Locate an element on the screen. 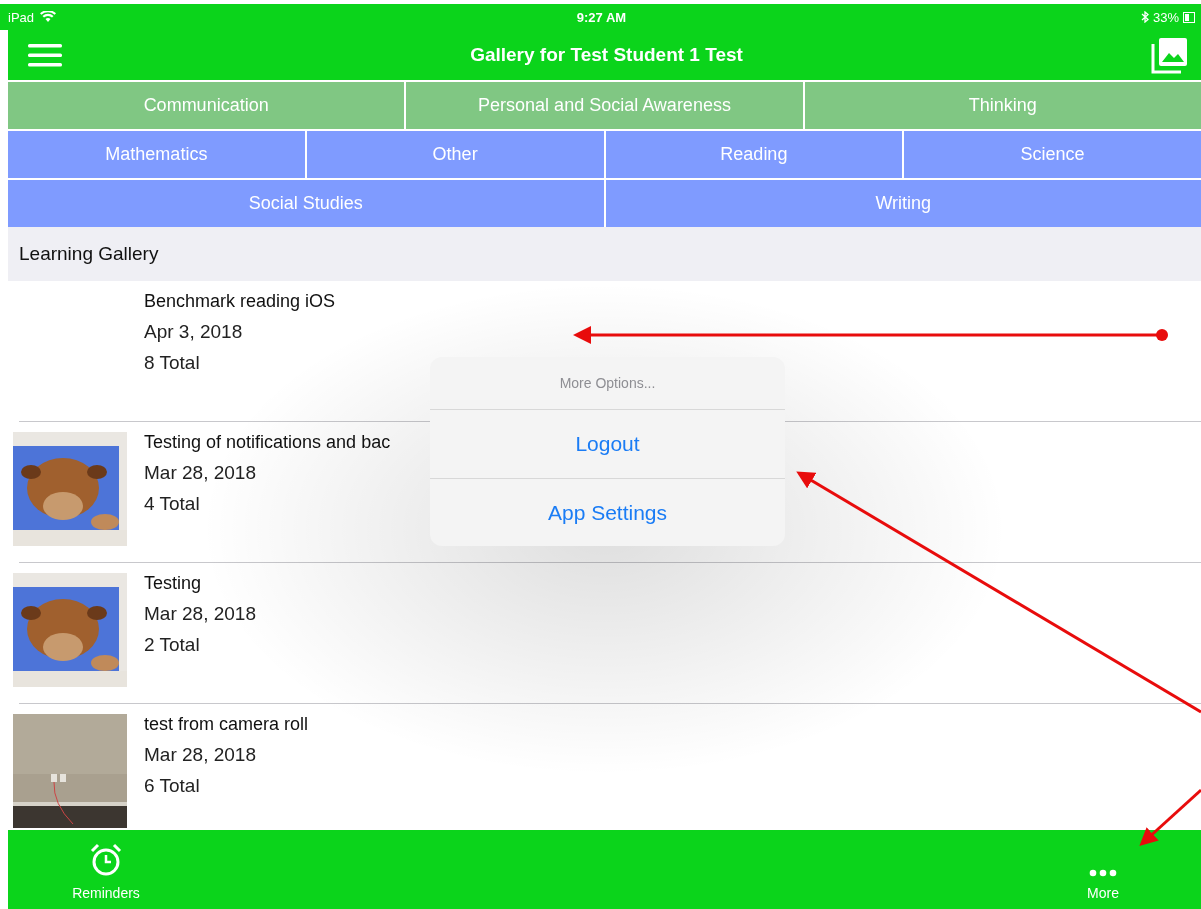  category-tab: Communication is located at coordinates (206, 105).